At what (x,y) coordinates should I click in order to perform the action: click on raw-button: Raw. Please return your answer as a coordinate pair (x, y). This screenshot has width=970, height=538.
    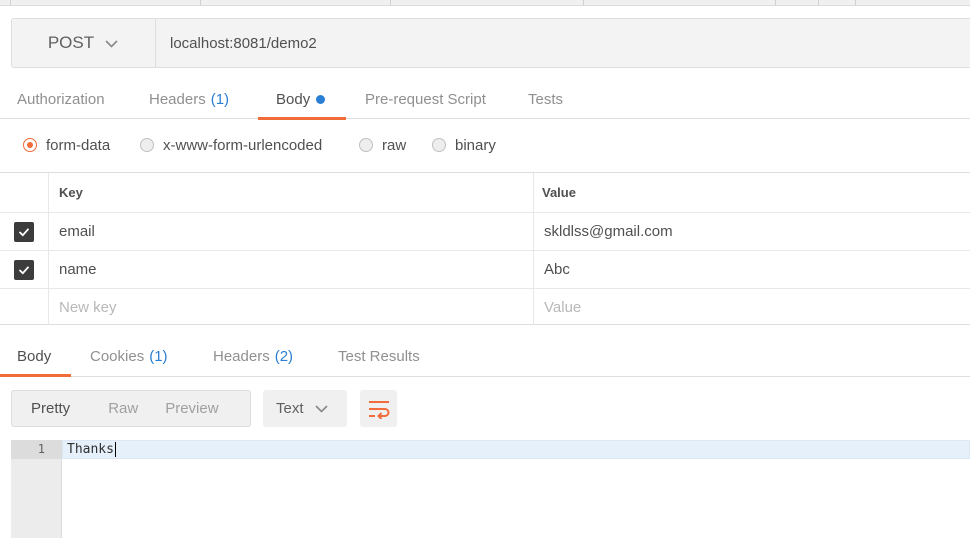
    Looking at the image, I should click on (123, 408).